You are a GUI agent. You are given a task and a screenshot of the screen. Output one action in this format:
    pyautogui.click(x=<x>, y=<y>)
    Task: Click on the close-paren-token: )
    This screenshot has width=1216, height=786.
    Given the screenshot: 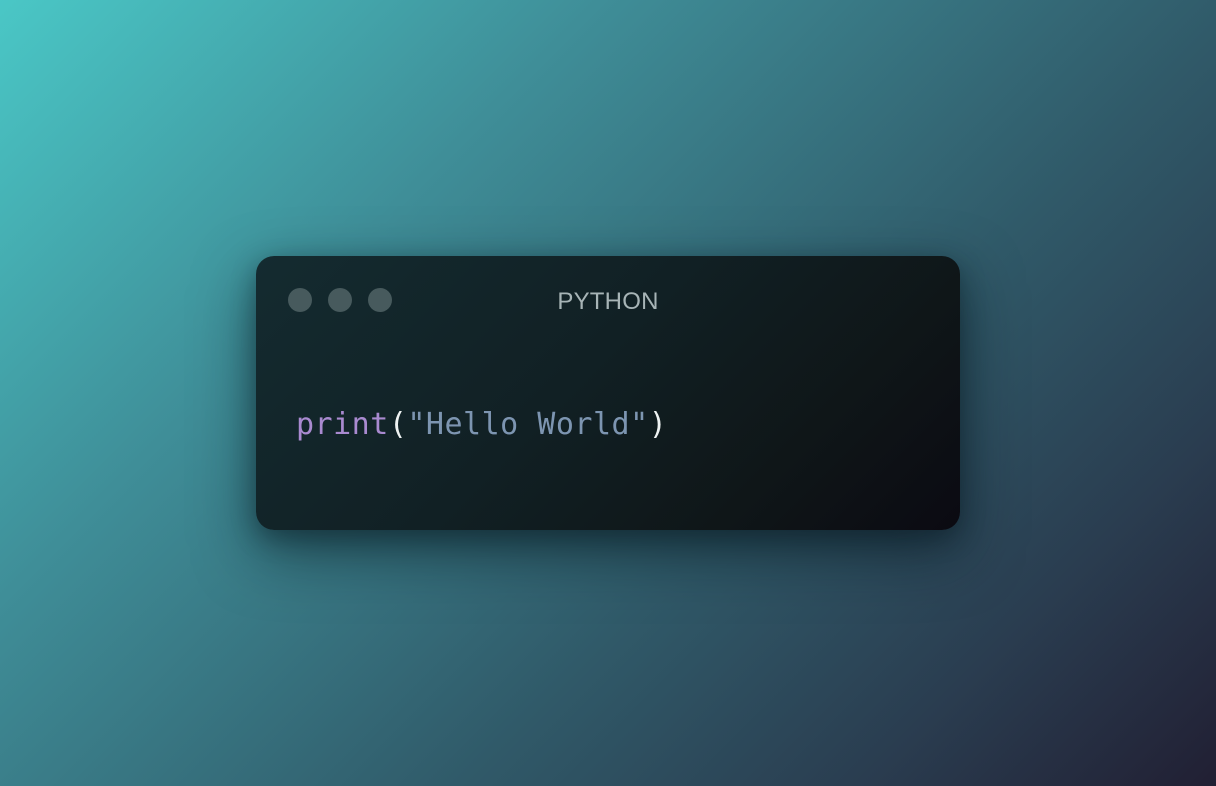 What is the action you would take?
    pyautogui.click(x=658, y=424)
    